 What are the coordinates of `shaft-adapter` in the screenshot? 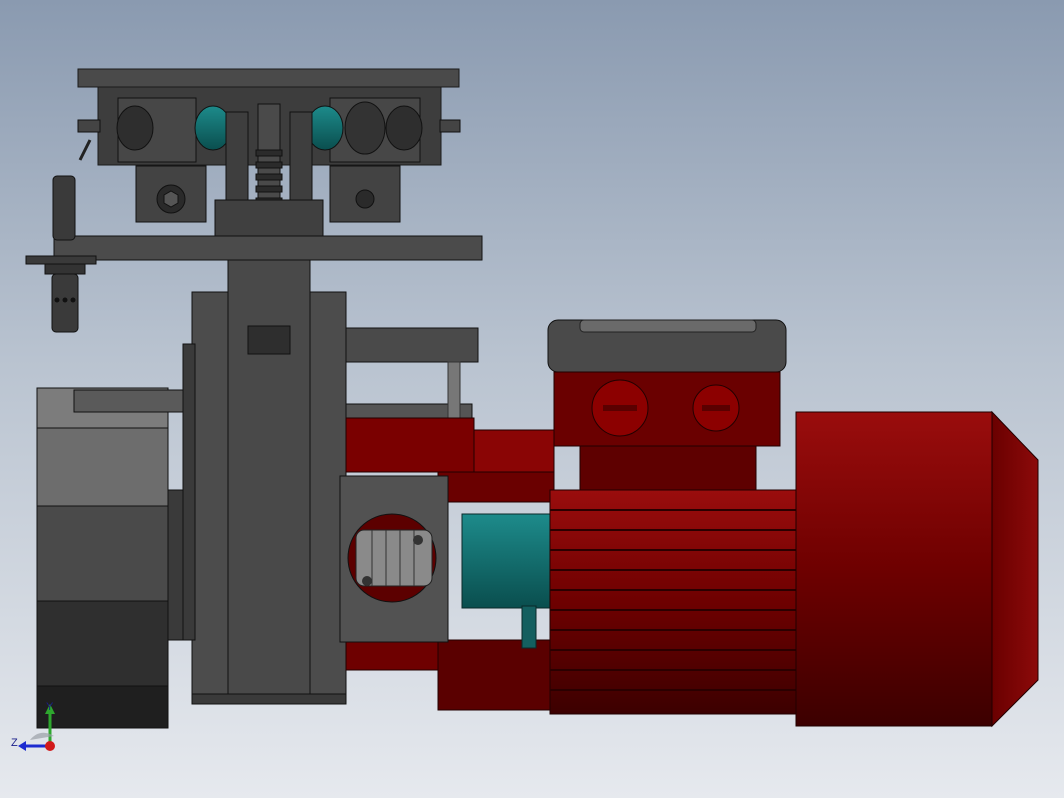 It's located at (508, 561).